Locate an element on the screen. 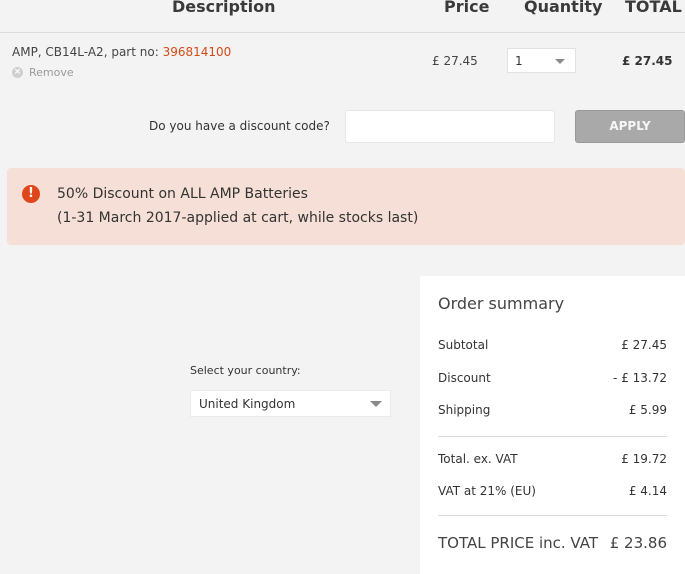 The height and width of the screenshot is (574, 685). product-part-number: 396814100 is located at coordinates (197, 52).